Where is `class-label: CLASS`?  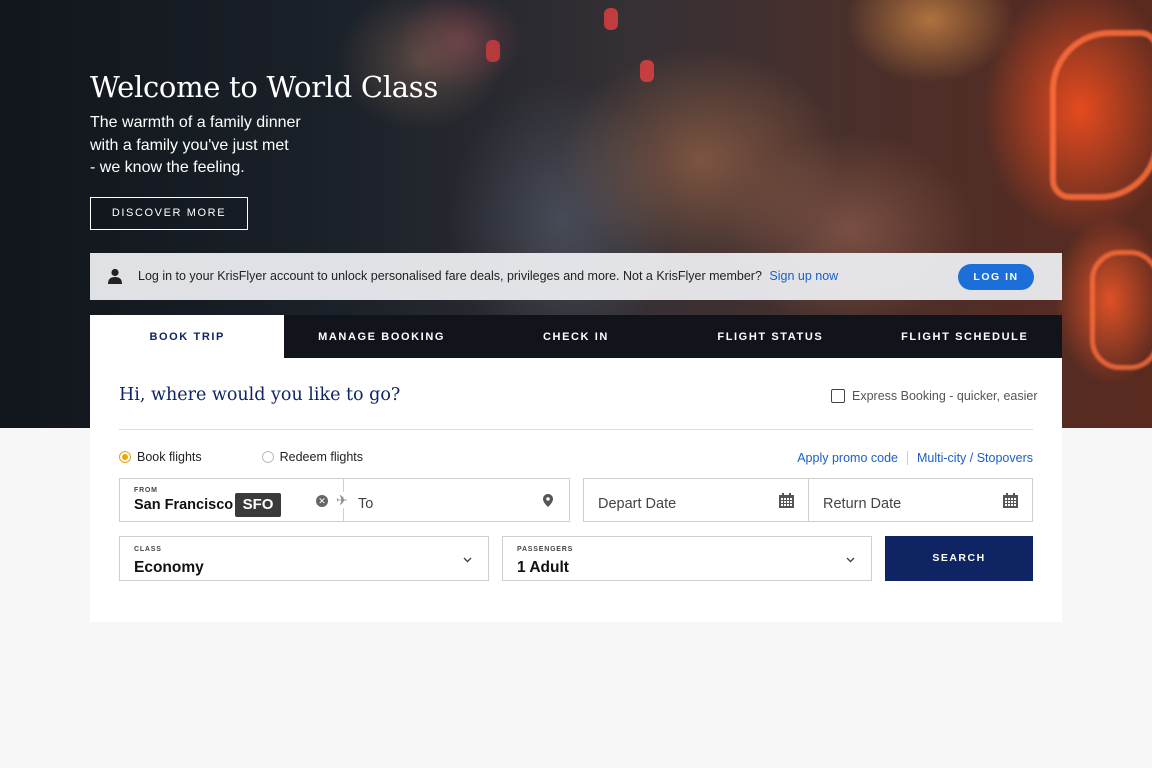
class-label: CLASS is located at coordinates (148, 549).